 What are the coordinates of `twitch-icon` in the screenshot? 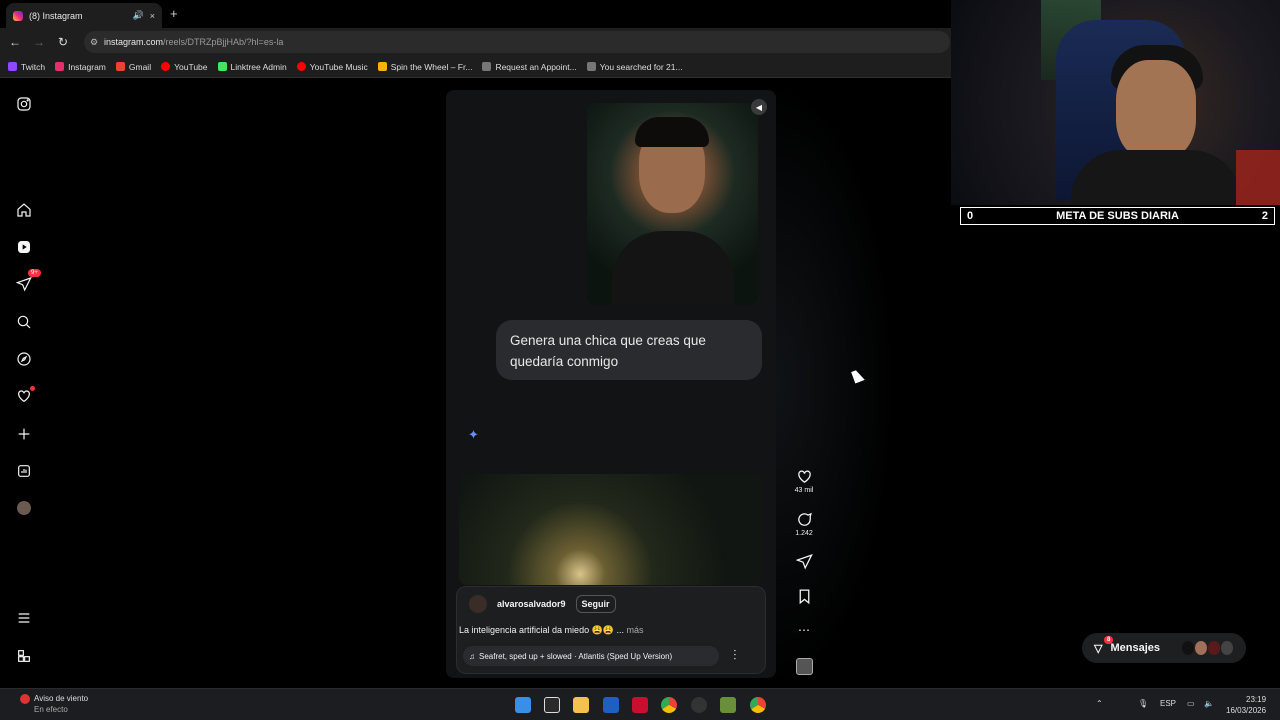 It's located at (12, 66).